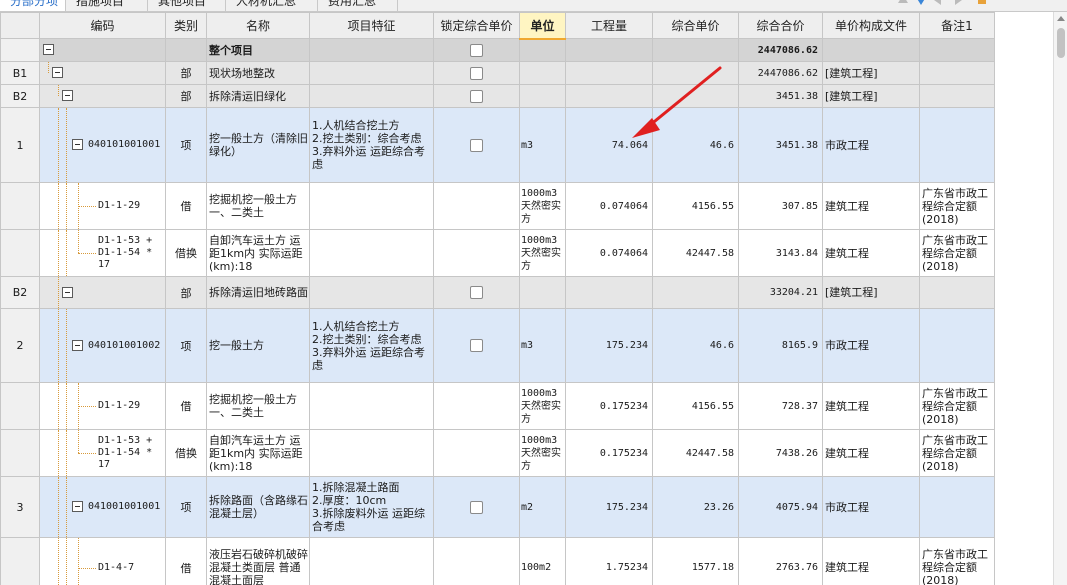 Image resolution: width=1067 pixels, height=585 pixels. Describe the element at coordinates (33, 5) in the screenshot. I see `tab-fenbu: 分部分项` at that location.